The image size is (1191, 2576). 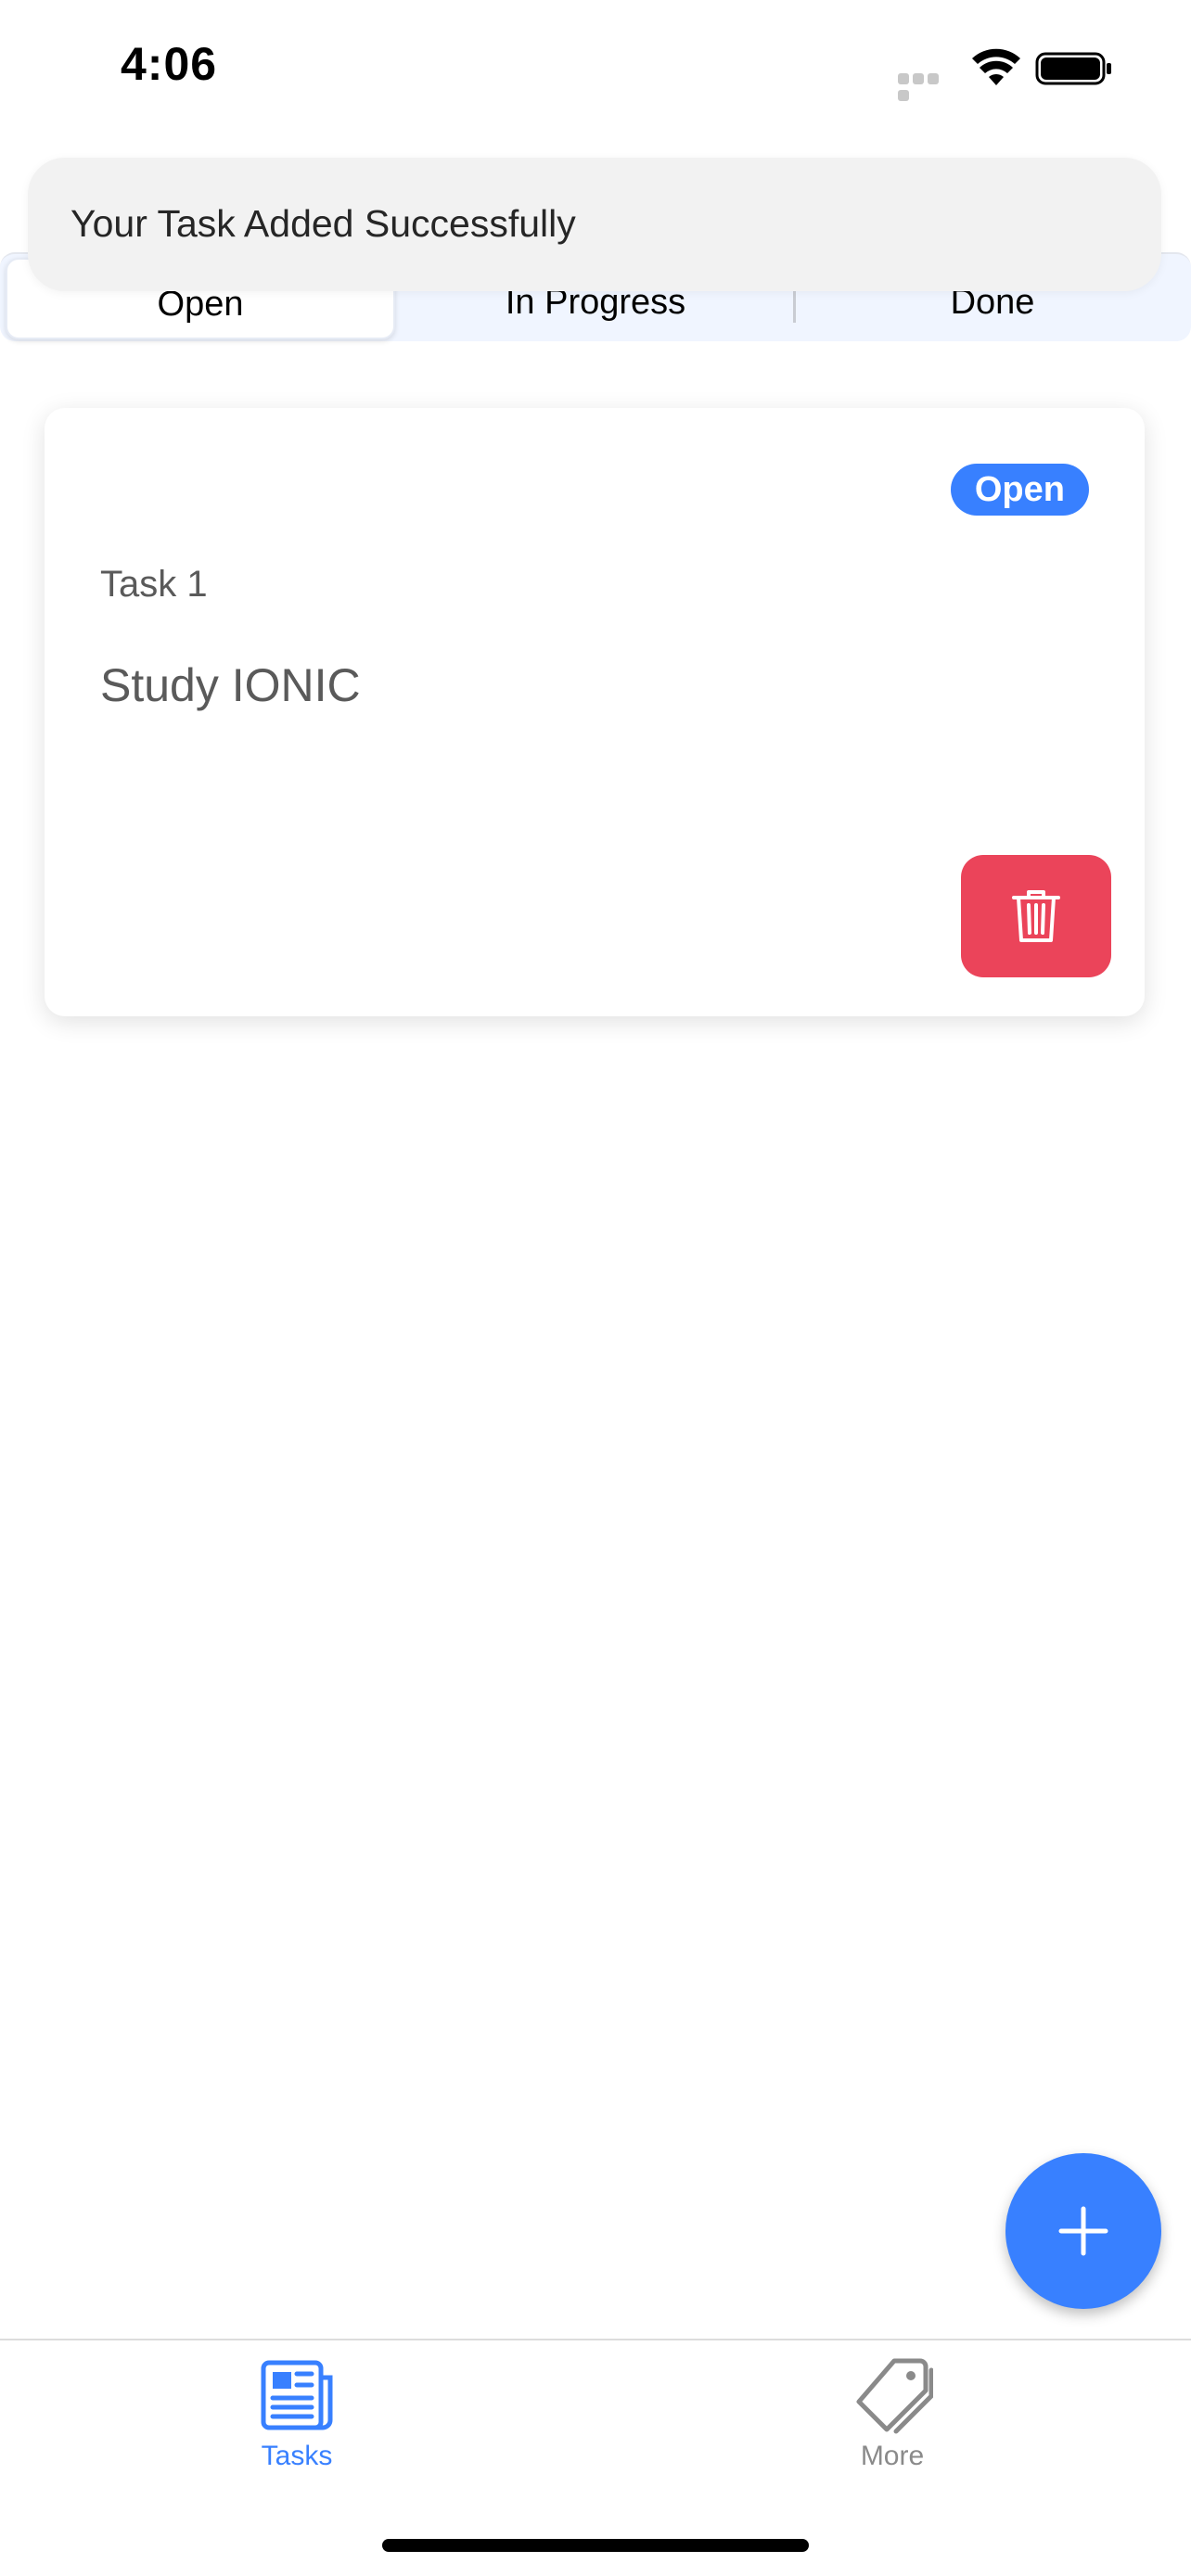 What do you see at coordinates (169, 64) in the screenshot?
I see `status-time: 4:06` at bounding box center [169, 64].